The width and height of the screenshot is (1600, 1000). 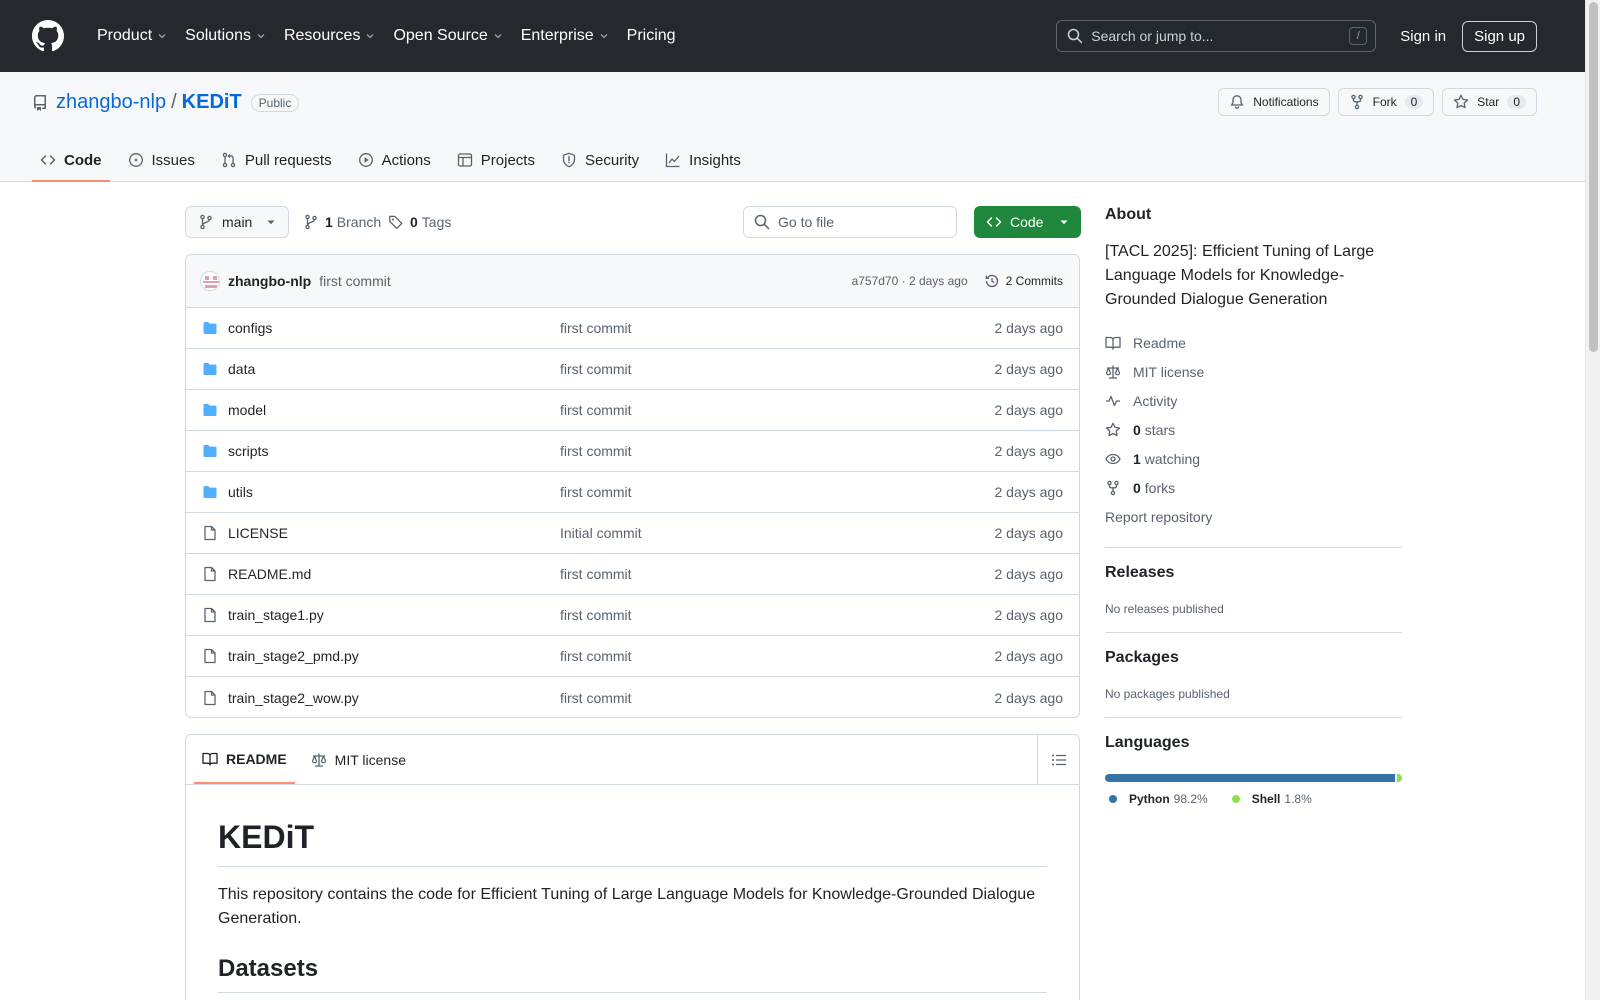 I want to click on star-icon, so click(x=1113, y=430).